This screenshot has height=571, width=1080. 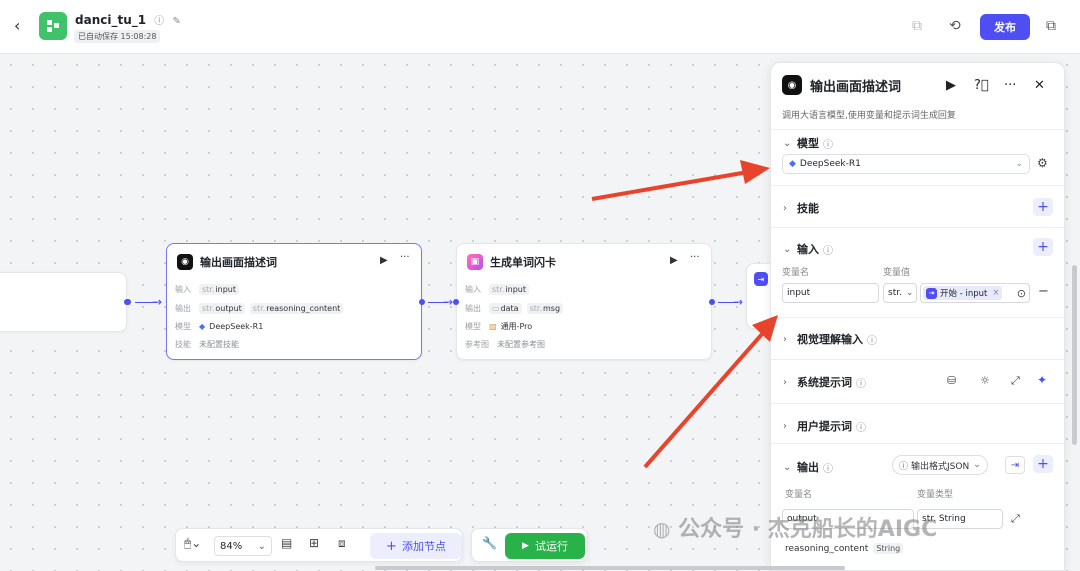 What do you see at coordinates (523, 262) in the screenshot?
I see `node-title: 生成单词闪卡` at bounding box center [523, 262].